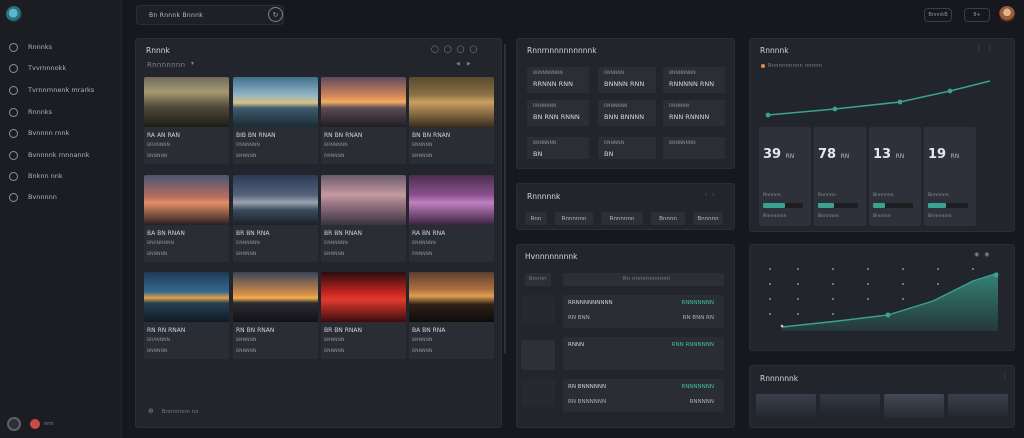 Image resolution: width=1024 pixels, height=438 pixels. Describe the element at coordinates (275, 14) in the screenshot. I see `refresh-icon: ↻` at that location.